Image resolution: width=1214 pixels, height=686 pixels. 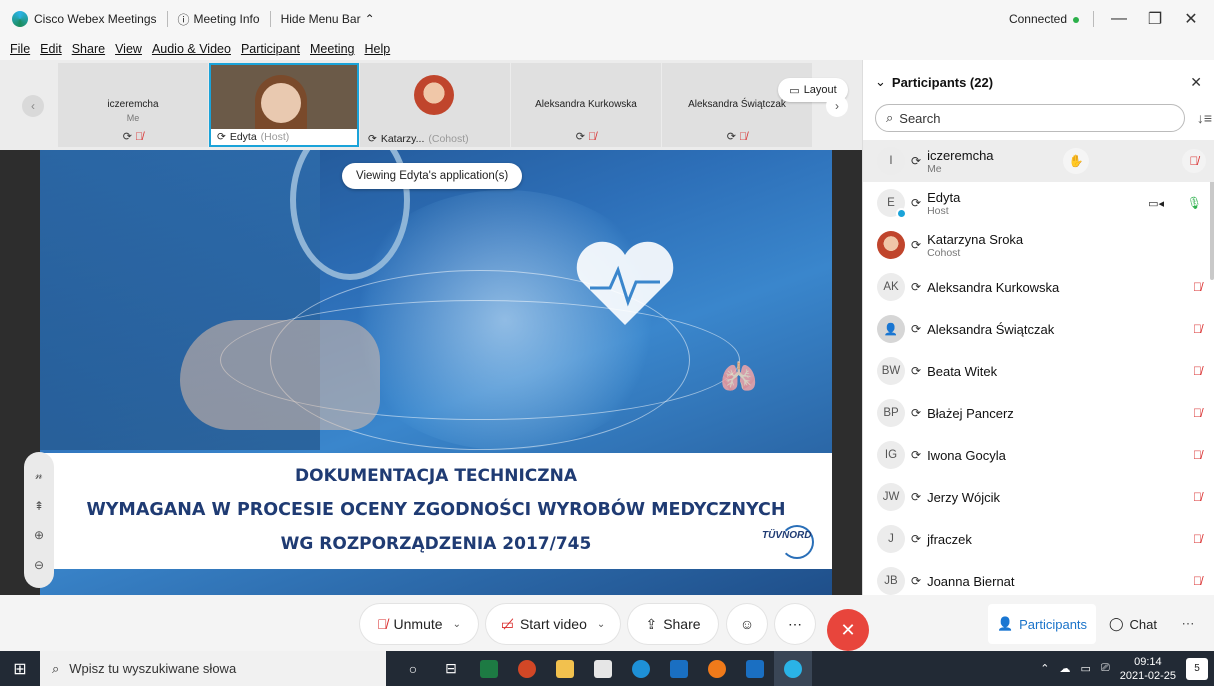 What do you see at coordinates (1155, 19) in the screenshot?
I see `restore-button: ❐` at bounding box center [1155, 19].